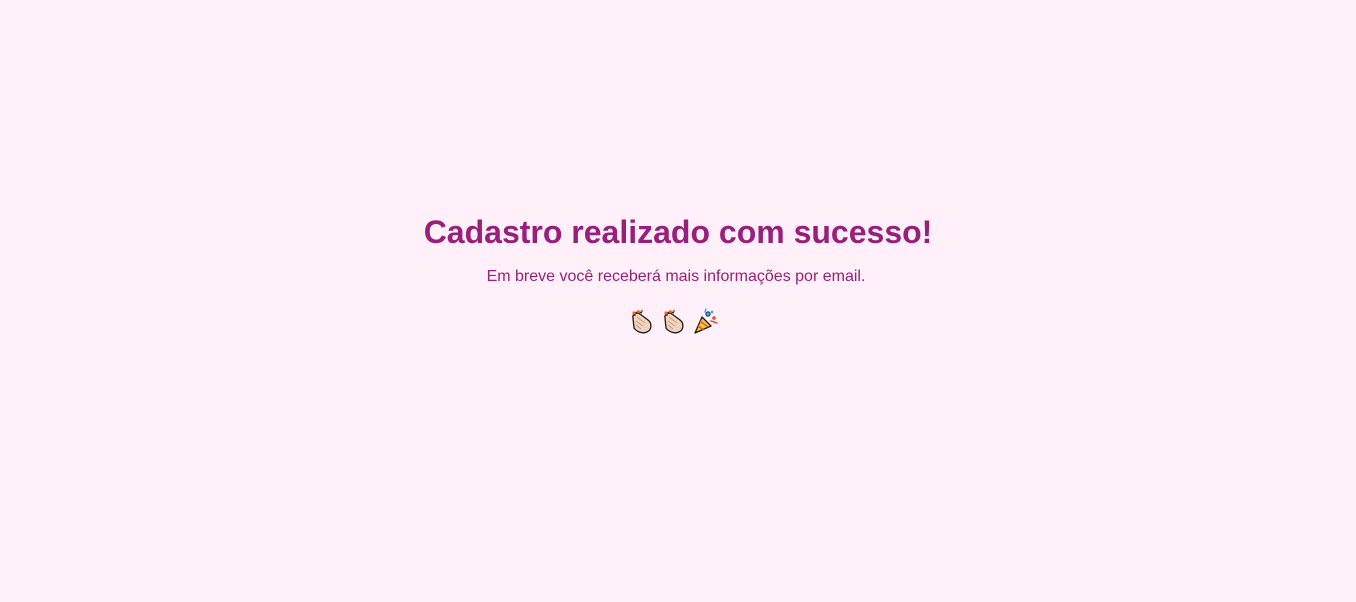 The image size is (1356, 602). I want to click on celebration-icons, so click(676, 323).